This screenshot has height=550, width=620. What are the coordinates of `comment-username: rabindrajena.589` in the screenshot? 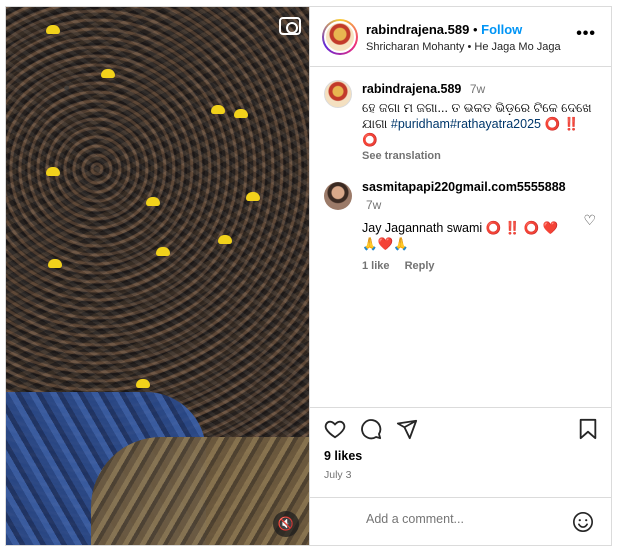 It's located at (411, 89).